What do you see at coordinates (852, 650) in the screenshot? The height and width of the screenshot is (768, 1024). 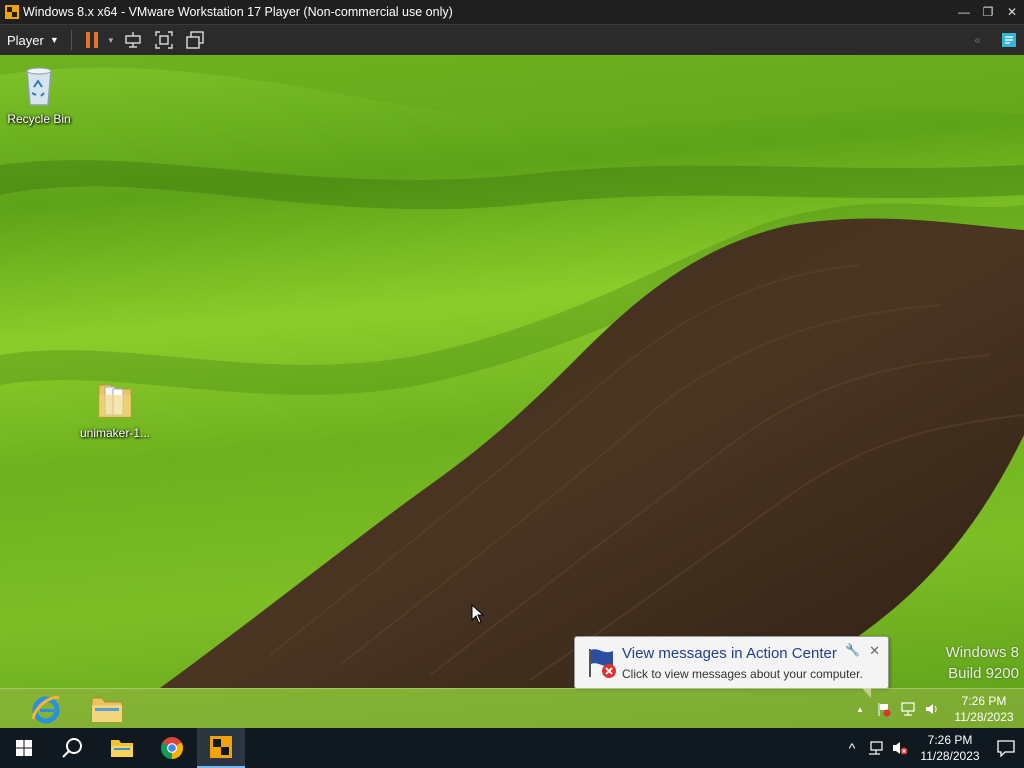 I see `wrench-icon: 🔧` at bounding box center [852, 650].